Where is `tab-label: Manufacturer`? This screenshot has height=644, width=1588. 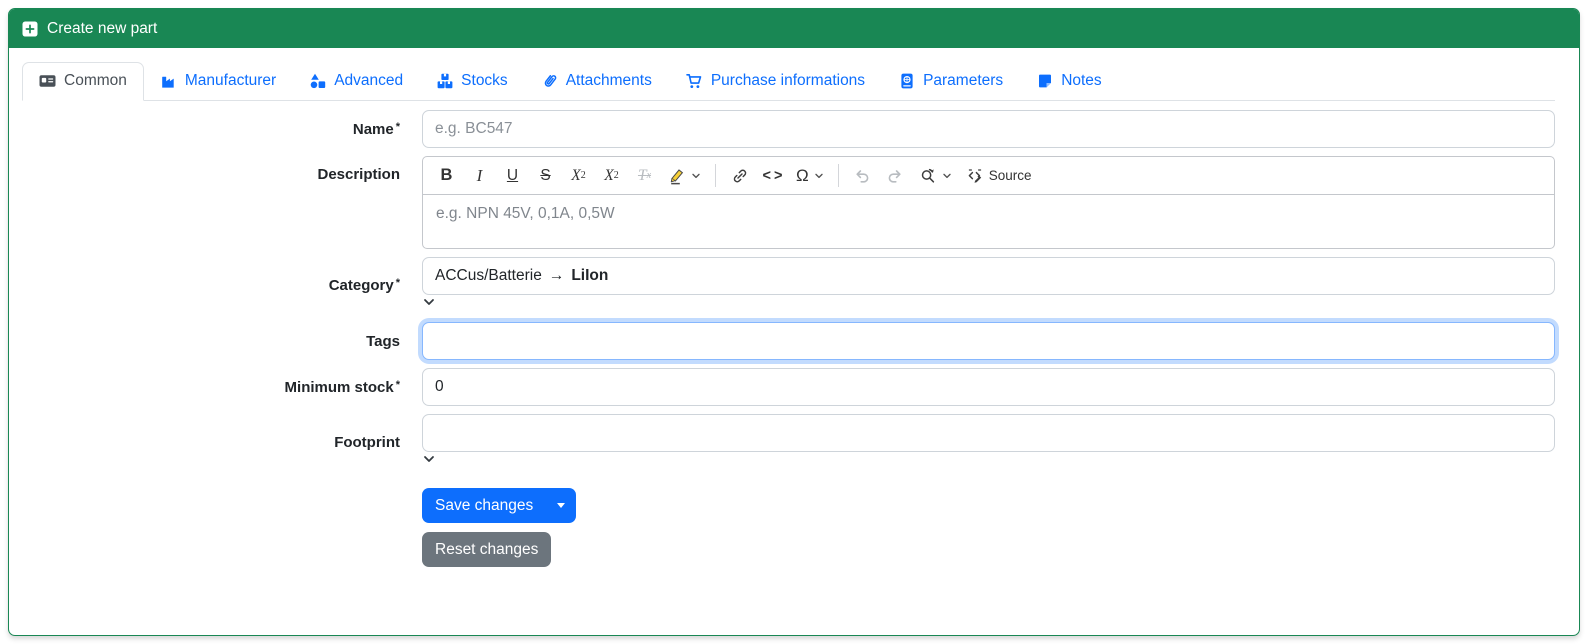 tab-label: Manufacturer is located at coordinates (230, 80).